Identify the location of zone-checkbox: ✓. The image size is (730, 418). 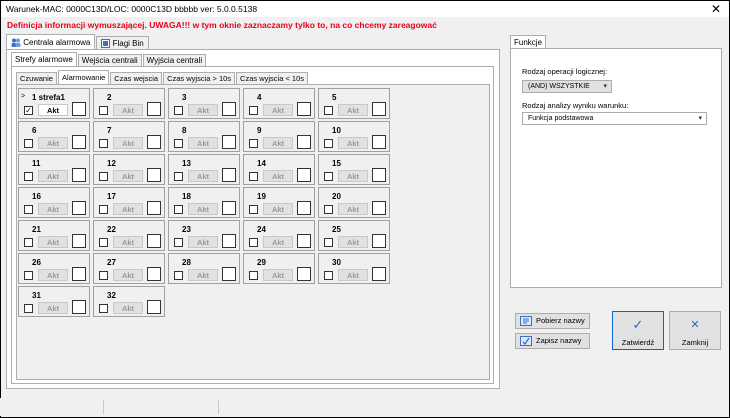
(28, 110).